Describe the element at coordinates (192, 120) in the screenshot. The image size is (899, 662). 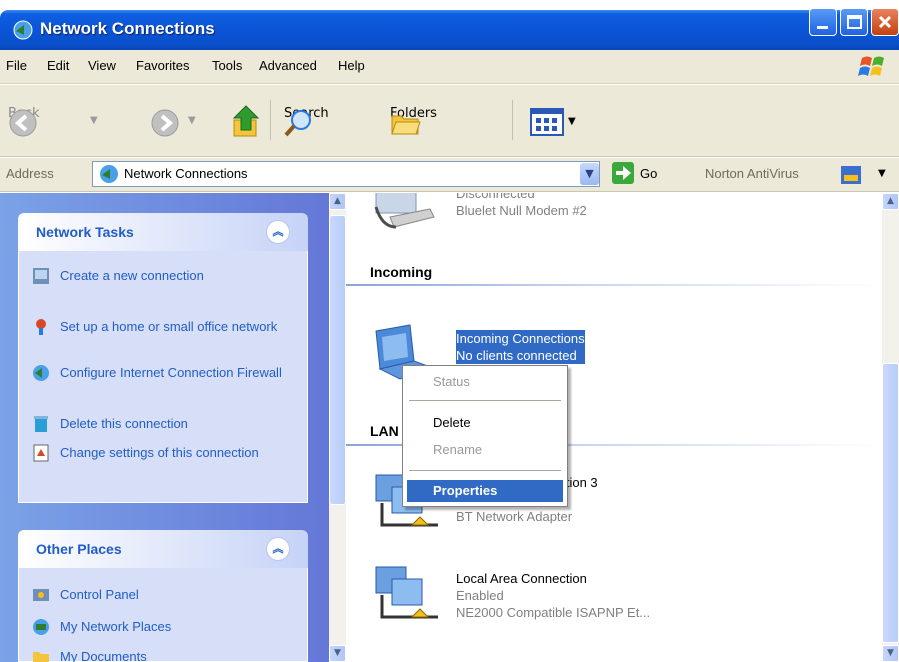
I see `forward-dropdown-icon: ▼` at that location.